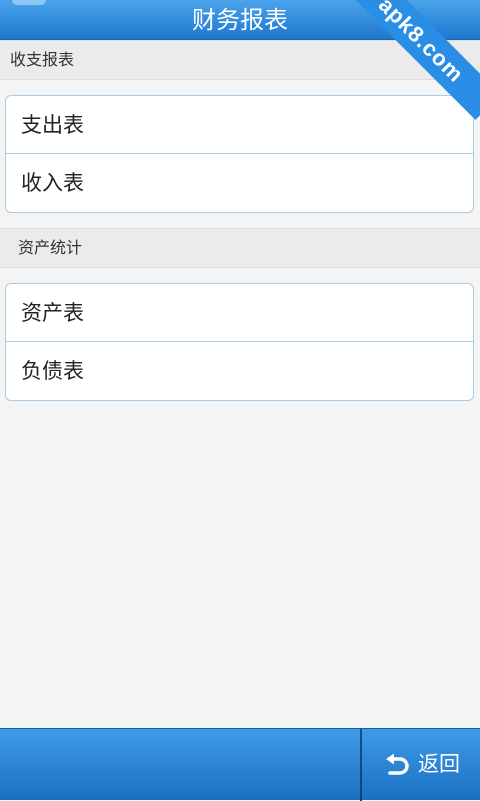 Image resolution: width=480 pixels, height=801 pixels. What do you see at coordinates (239, 183) in the screenshot?
I see `list-item-income-table: 收入表` at bounding box center [239, 183].